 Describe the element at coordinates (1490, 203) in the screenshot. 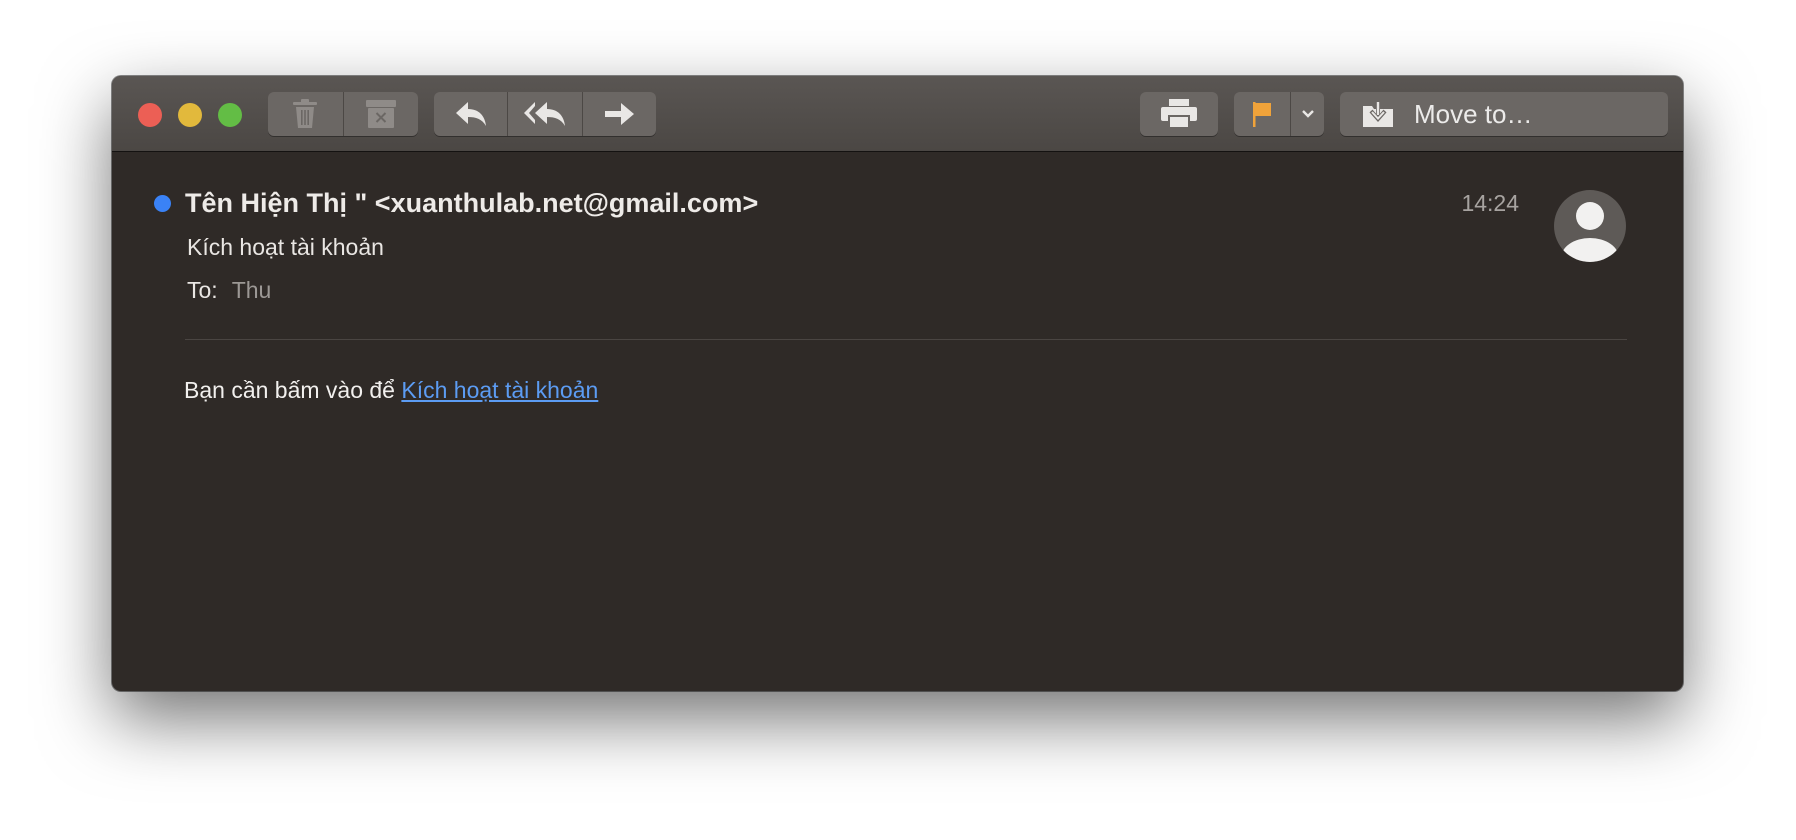

I see `message-time: 14:24` at that location.